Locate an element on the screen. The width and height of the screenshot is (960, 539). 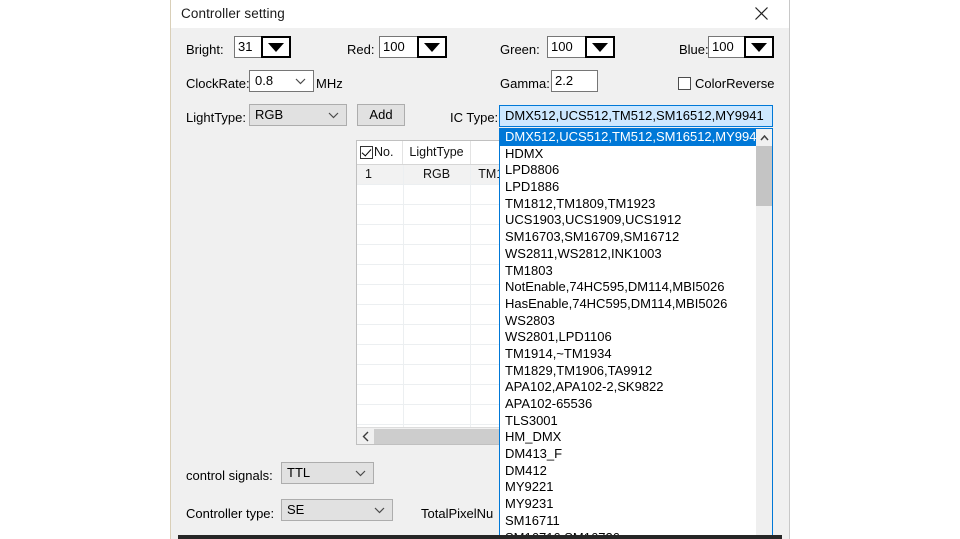
dropdown-item: LPD1886 is located at coordinates (628, 187).